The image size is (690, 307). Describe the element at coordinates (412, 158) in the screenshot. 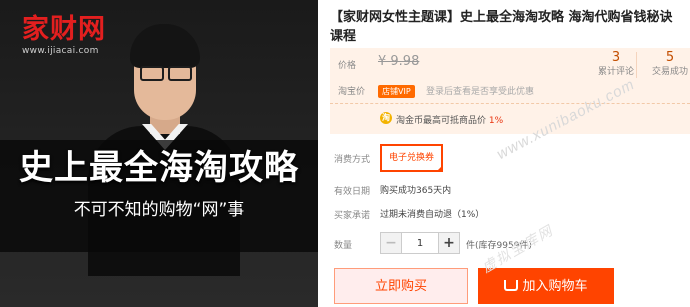

I see `option-ecoupon-button: 电子兑换券` at that location.